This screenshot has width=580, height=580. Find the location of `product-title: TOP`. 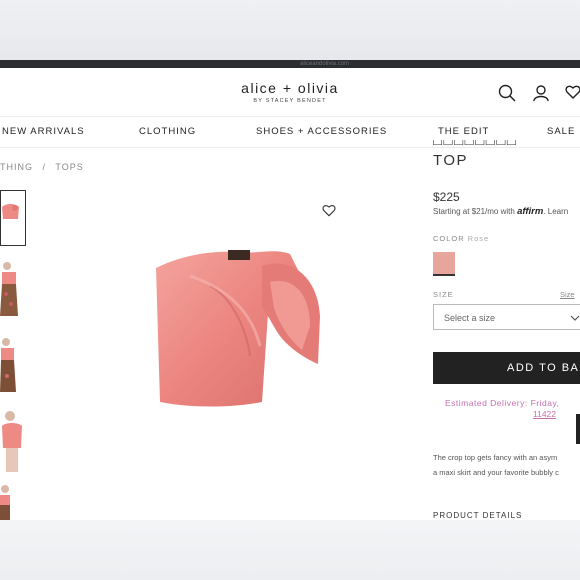

product-title: TOP is located at coordinates (451, 160).